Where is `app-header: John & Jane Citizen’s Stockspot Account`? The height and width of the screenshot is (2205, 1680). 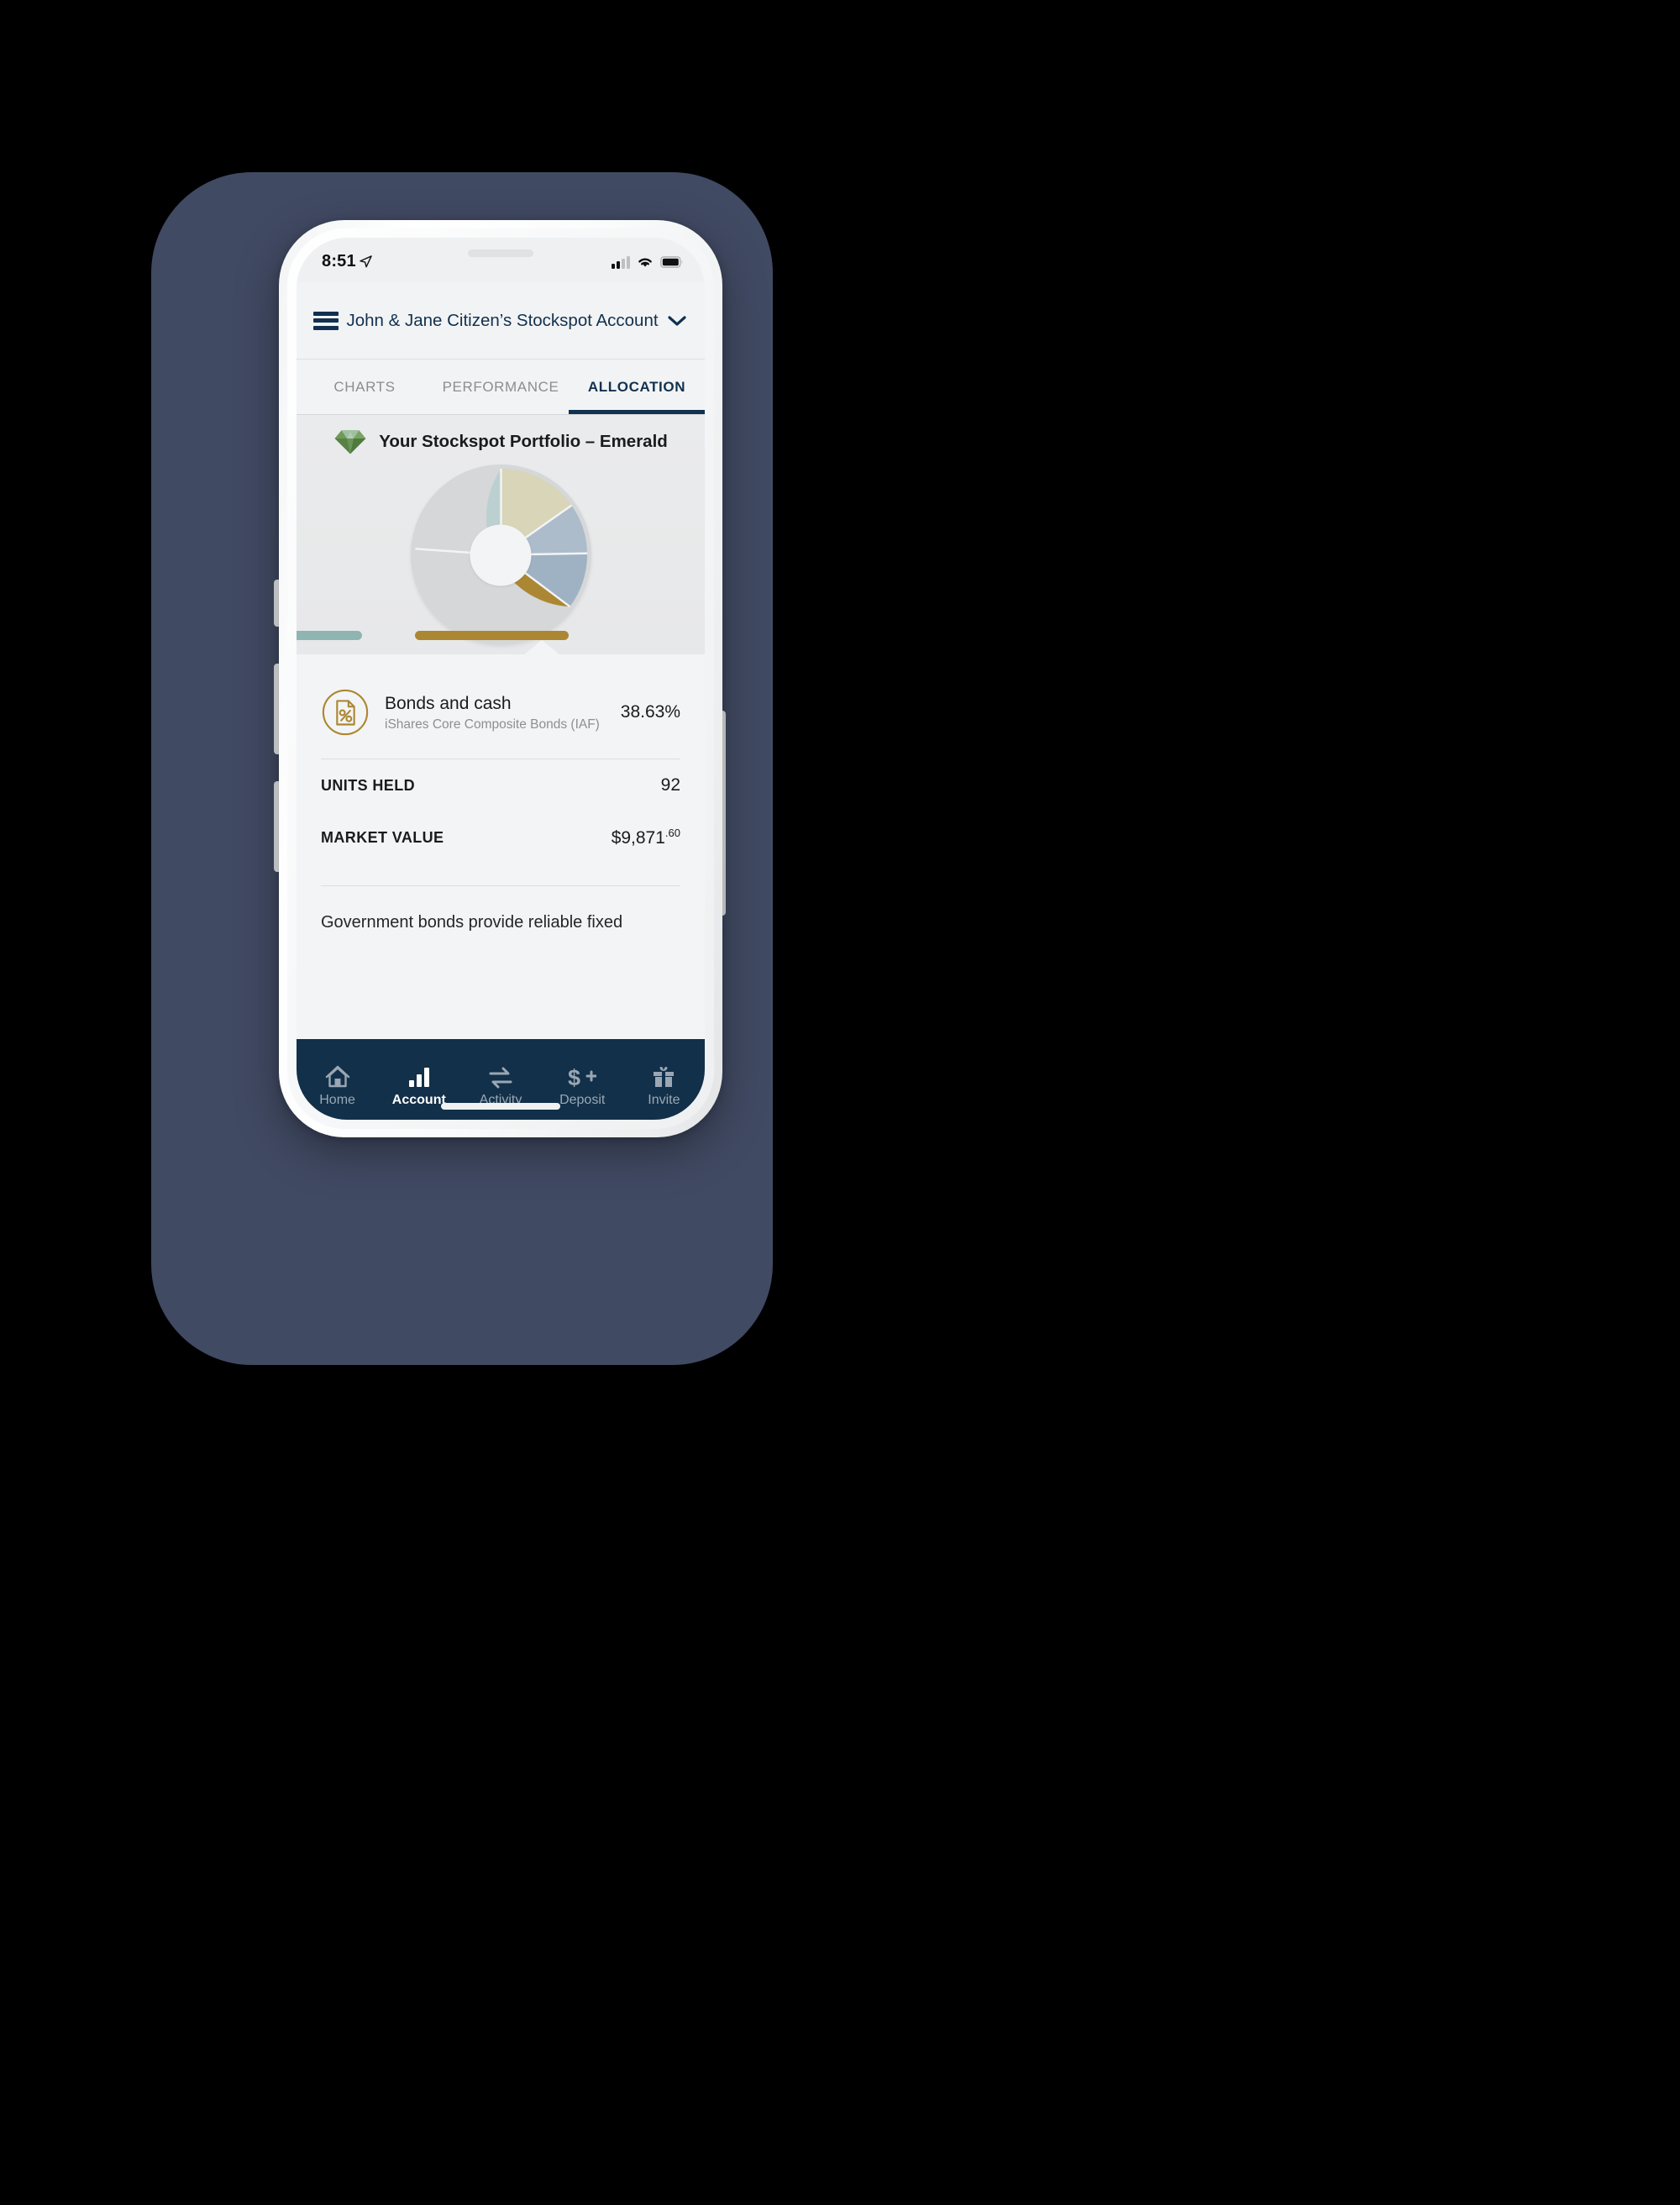 app-header: John & Jane Citizen’s Stockspot Account is located at coordinates (501, 321).